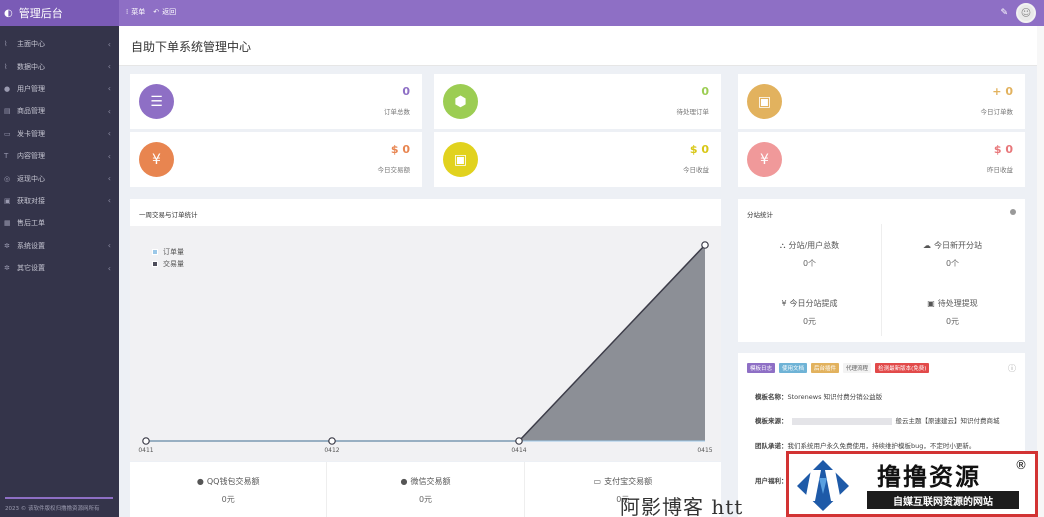 Image resolution: width=1044 pixels, height=517 pixels. I want to click on legend-item: 交易量, so click(168, 264).